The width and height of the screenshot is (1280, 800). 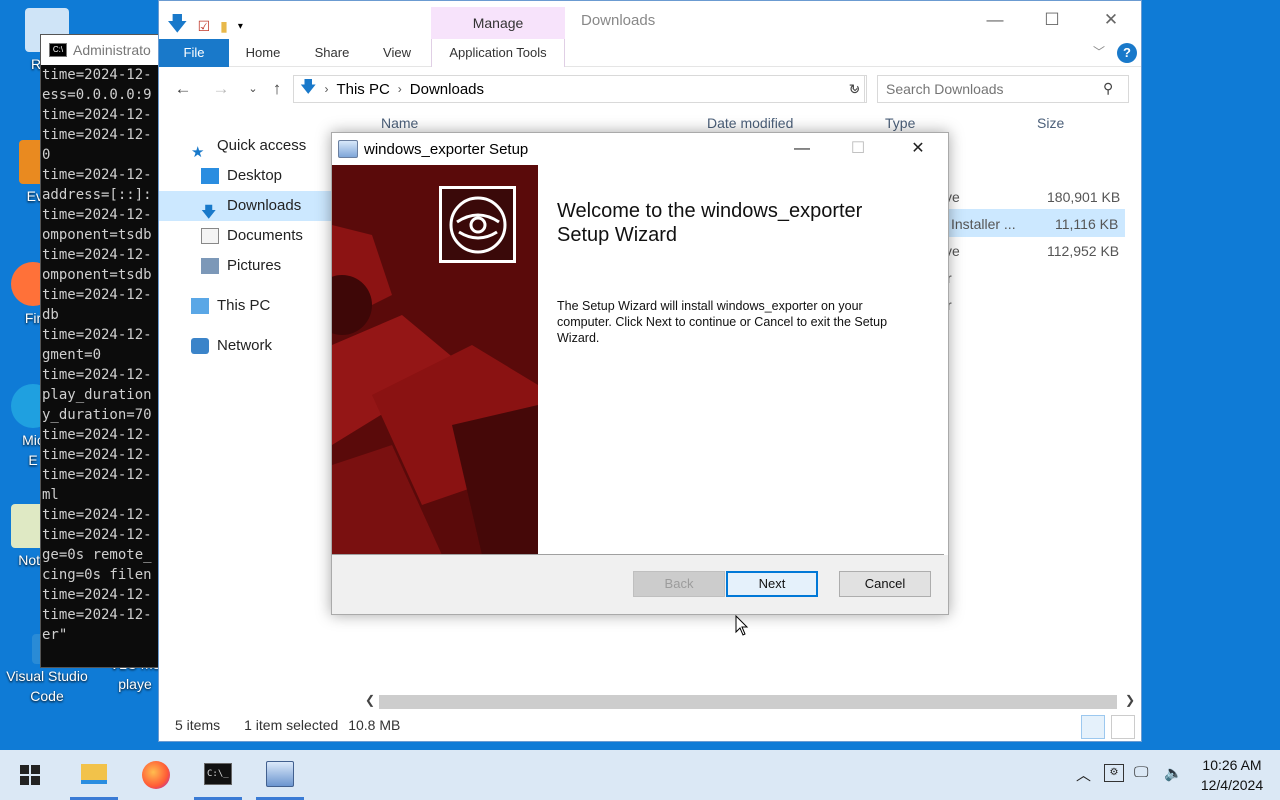 I want to click on clock-time: 10:26 AM, so click(x=1232, y=765).